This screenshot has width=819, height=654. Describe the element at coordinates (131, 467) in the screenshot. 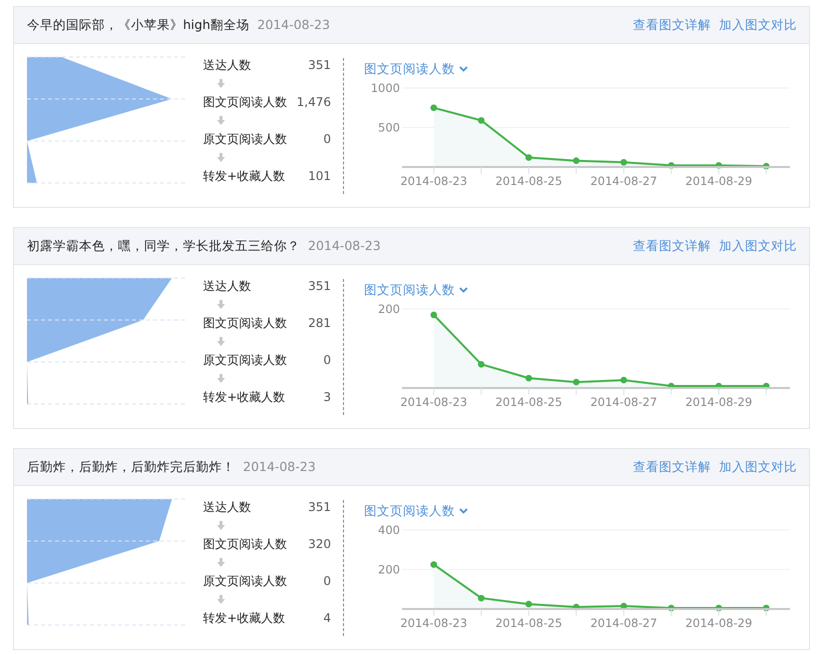

I see `article-title: 后勤炸，后勤炸，后勤炸完后勤炸！` at that location.